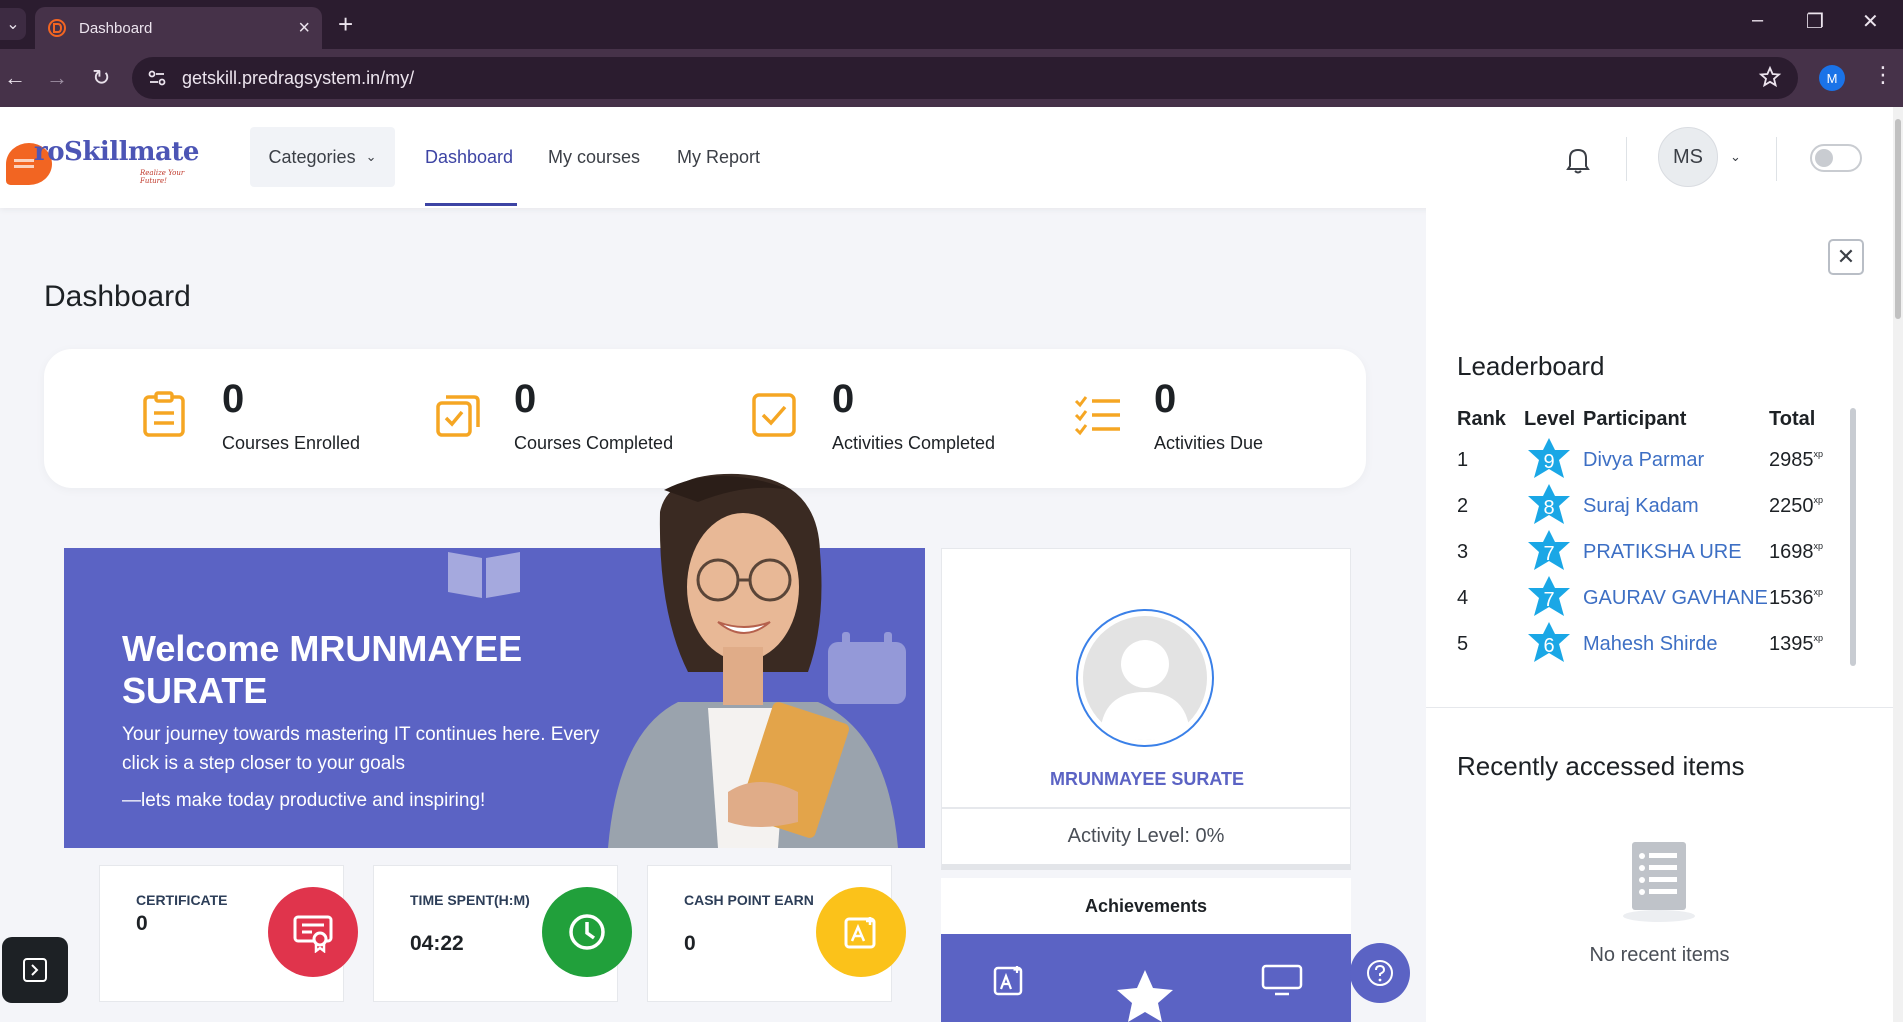  What do you see at coordinates (776, 933) in the screenshot?
I see `cash-point-card: CASH POINT EARN 0` at bounding box center [776, 933].